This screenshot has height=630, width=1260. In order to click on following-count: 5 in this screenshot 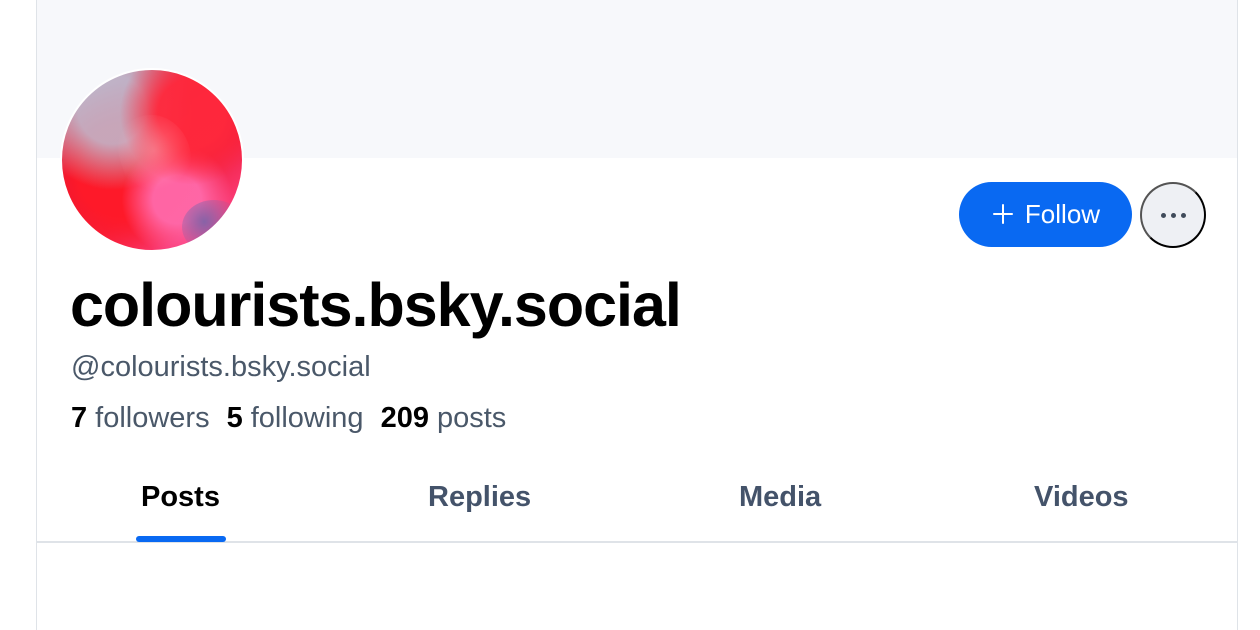, I will do `click(234, 418)`.